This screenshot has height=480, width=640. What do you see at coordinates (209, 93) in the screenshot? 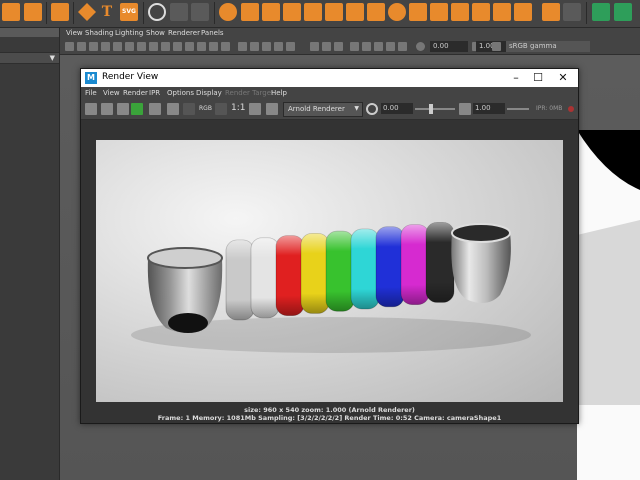
I see `menu-display: Display` at bounding box center [209, 93].